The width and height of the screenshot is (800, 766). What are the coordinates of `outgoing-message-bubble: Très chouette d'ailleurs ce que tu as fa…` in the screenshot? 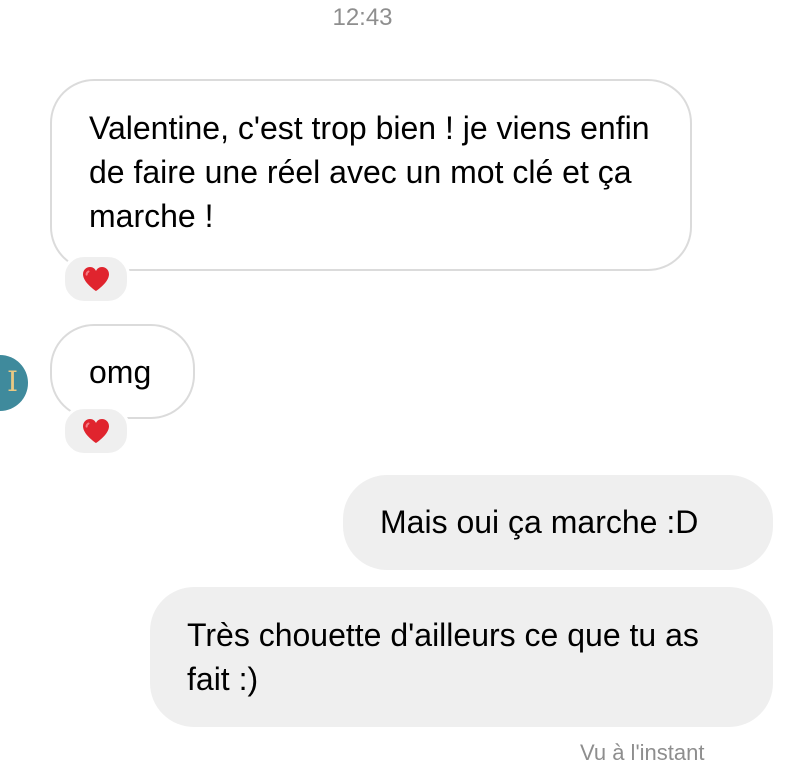 It's located at (461, 657).